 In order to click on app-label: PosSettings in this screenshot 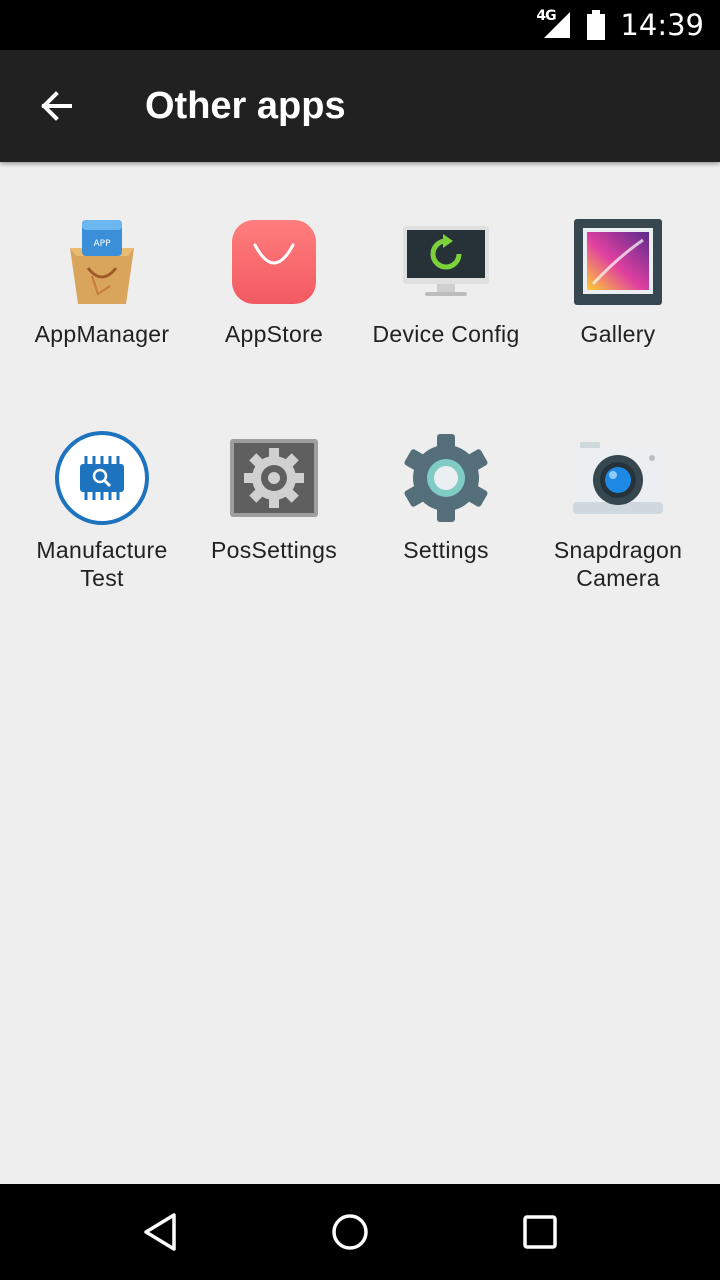, I will do `click(274, 550)`.